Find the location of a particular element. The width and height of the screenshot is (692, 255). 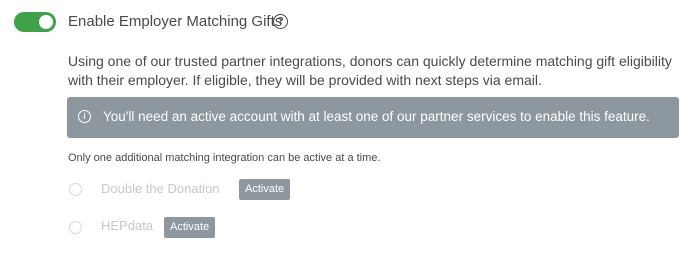

info-circle-icon: i is located at coordinates (84, 116).